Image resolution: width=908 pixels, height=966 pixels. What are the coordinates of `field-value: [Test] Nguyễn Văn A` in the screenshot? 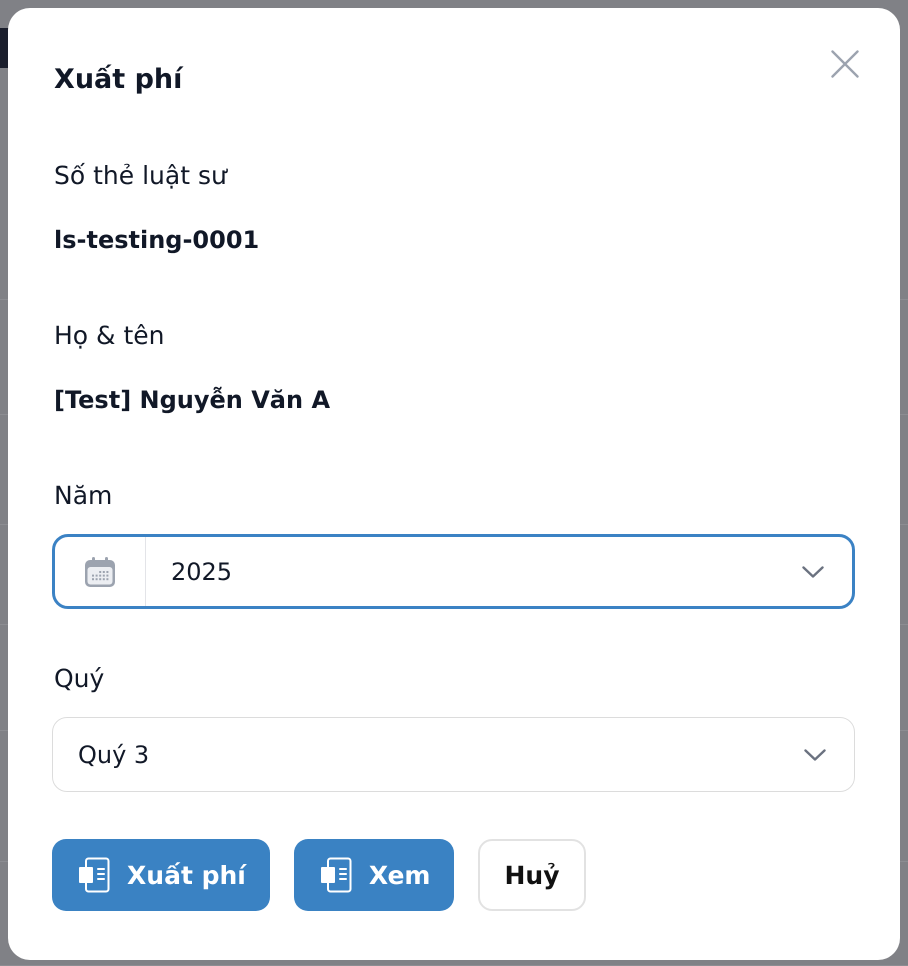 It's located at (192, 400).